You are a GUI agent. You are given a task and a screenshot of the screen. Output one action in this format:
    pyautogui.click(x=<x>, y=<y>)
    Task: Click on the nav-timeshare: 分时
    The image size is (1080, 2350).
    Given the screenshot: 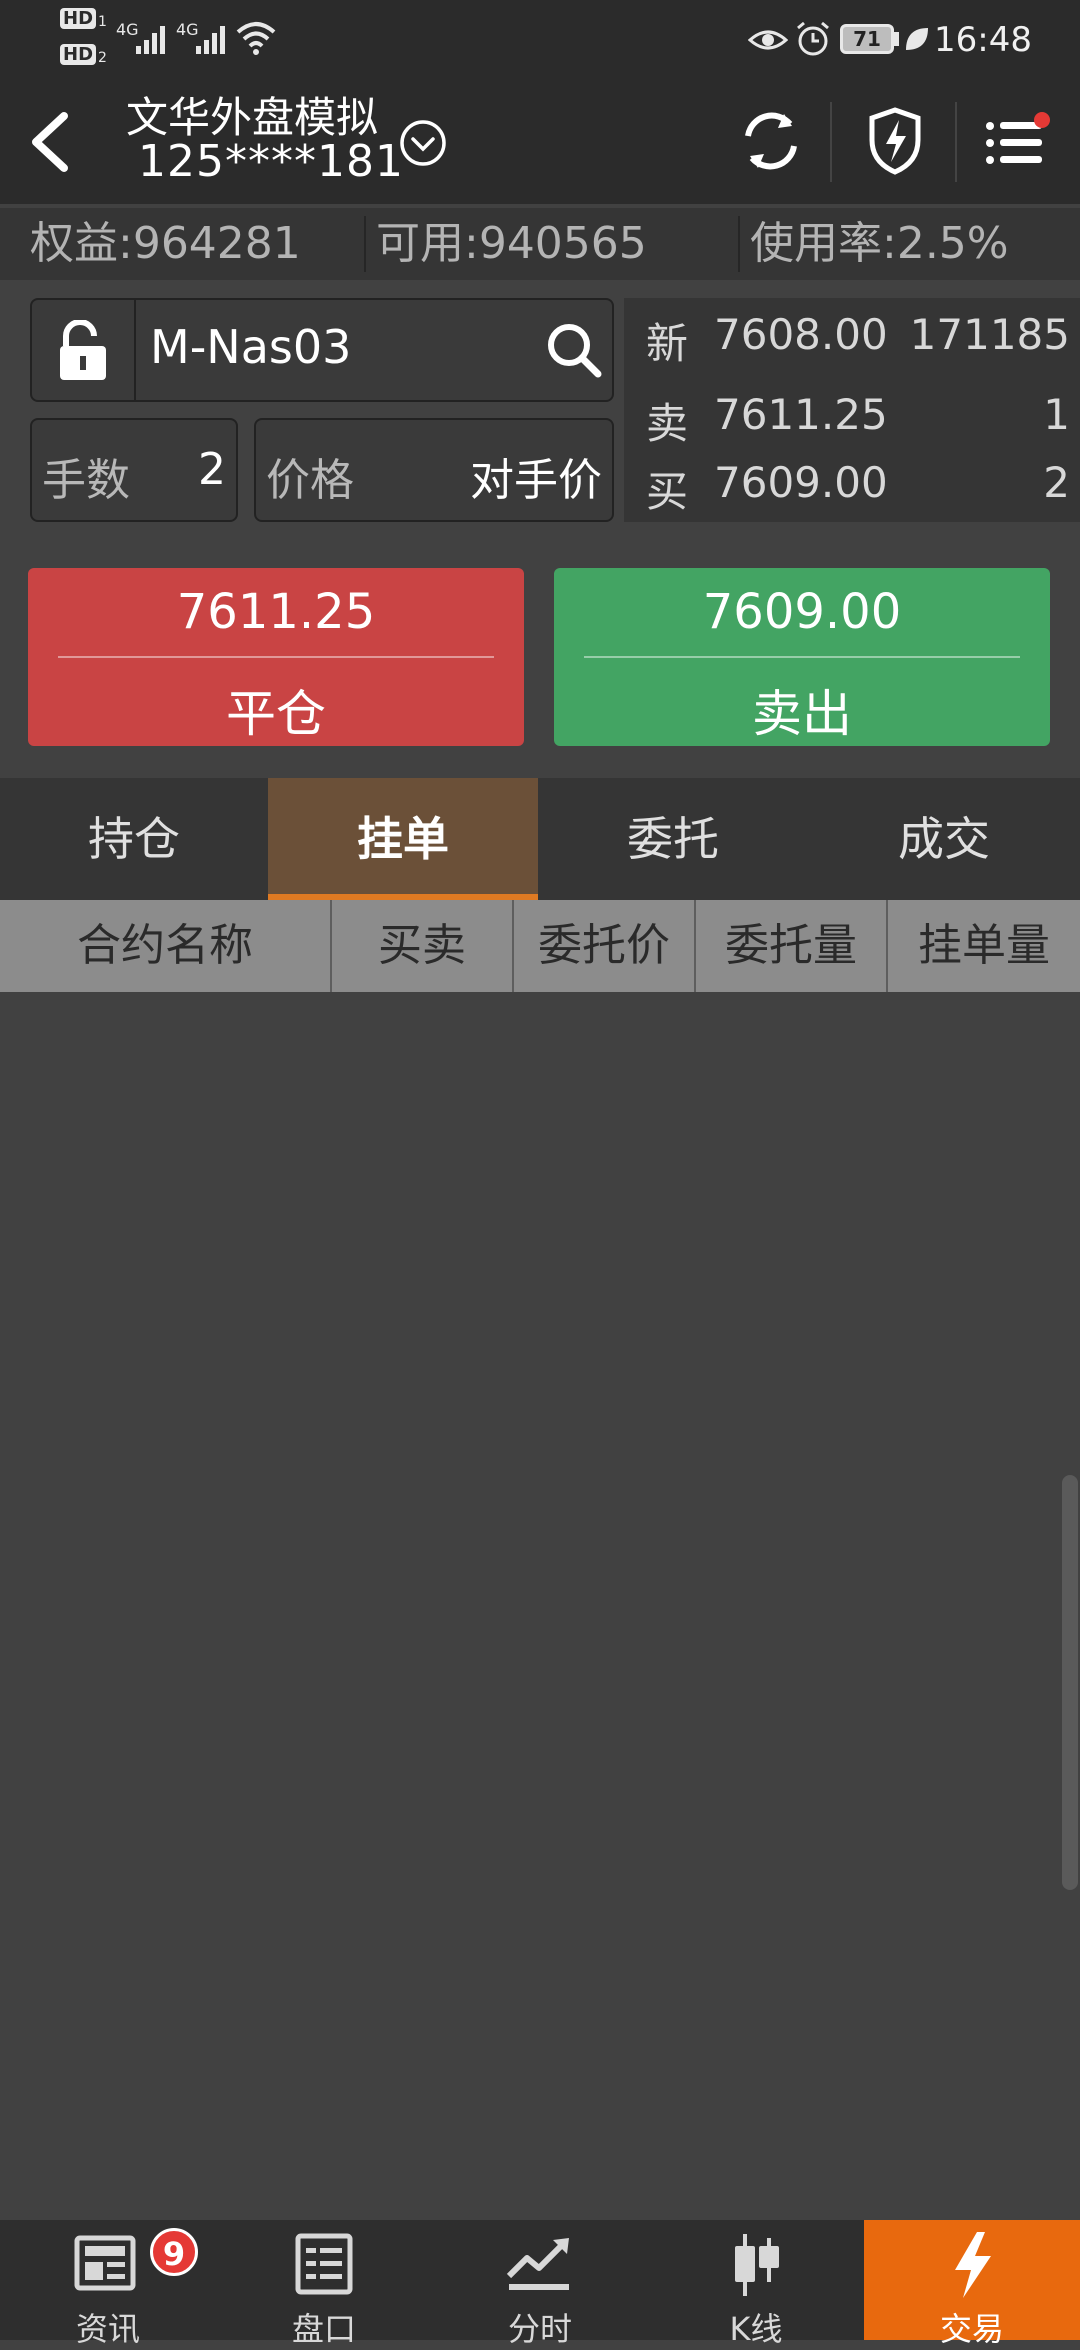 What is the action you would take?
    pyautogui.click(x=540, y=2284)
    